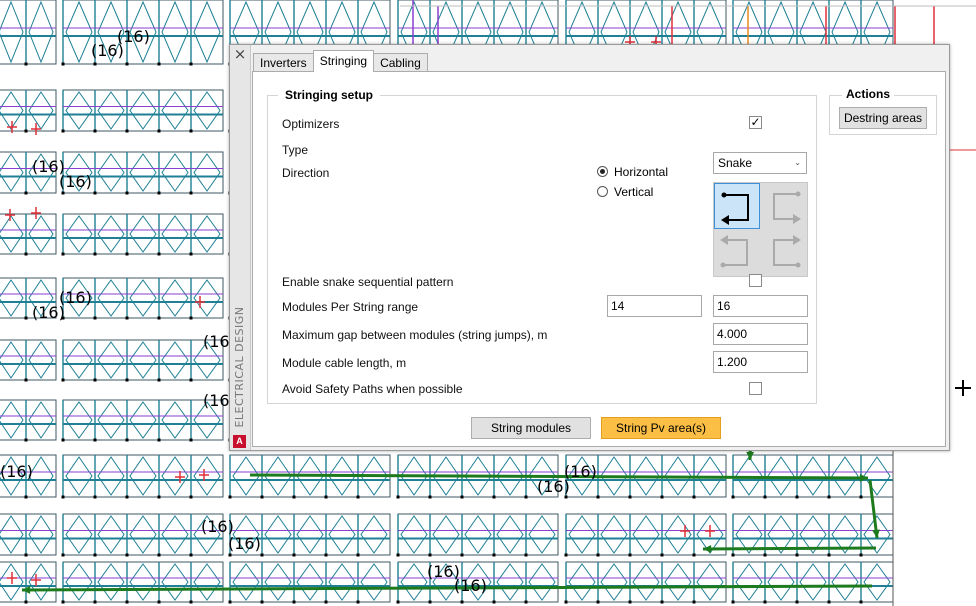  Describe the element at coordinates (283, 62) in the screenshot. I see `tab-inverters: Inverters` at that location.